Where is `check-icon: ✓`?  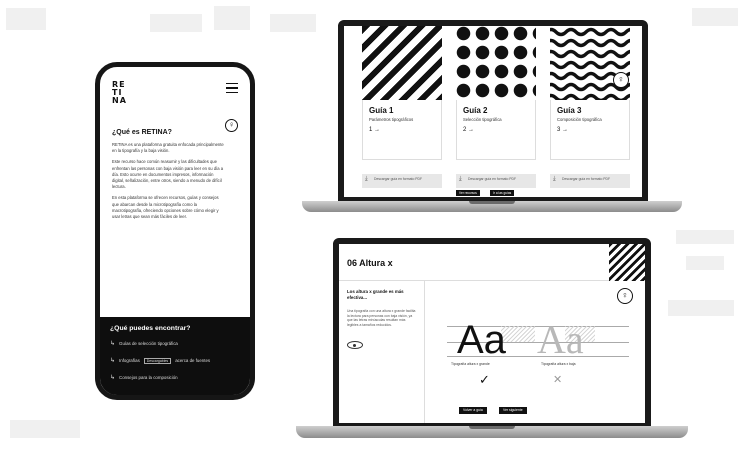
check-icon: ✓ is located at coordinates (484, 379).